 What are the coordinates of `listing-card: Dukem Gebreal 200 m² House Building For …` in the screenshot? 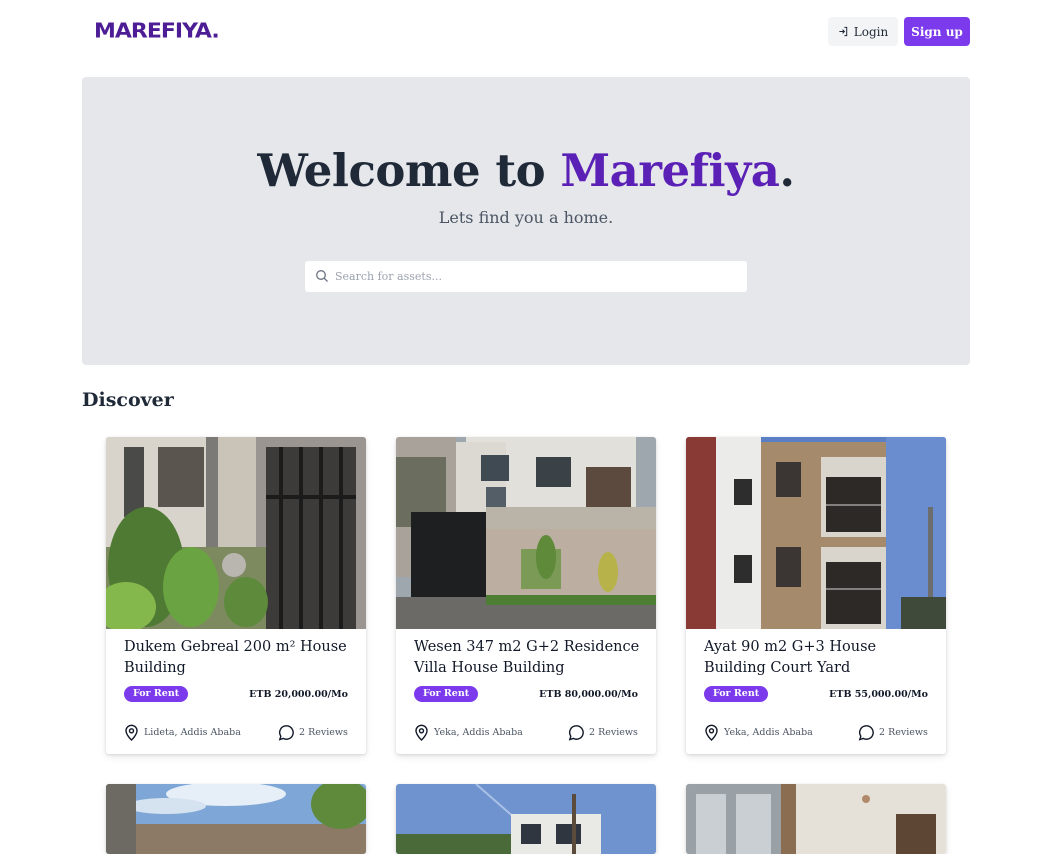 It's located at (236, 595).